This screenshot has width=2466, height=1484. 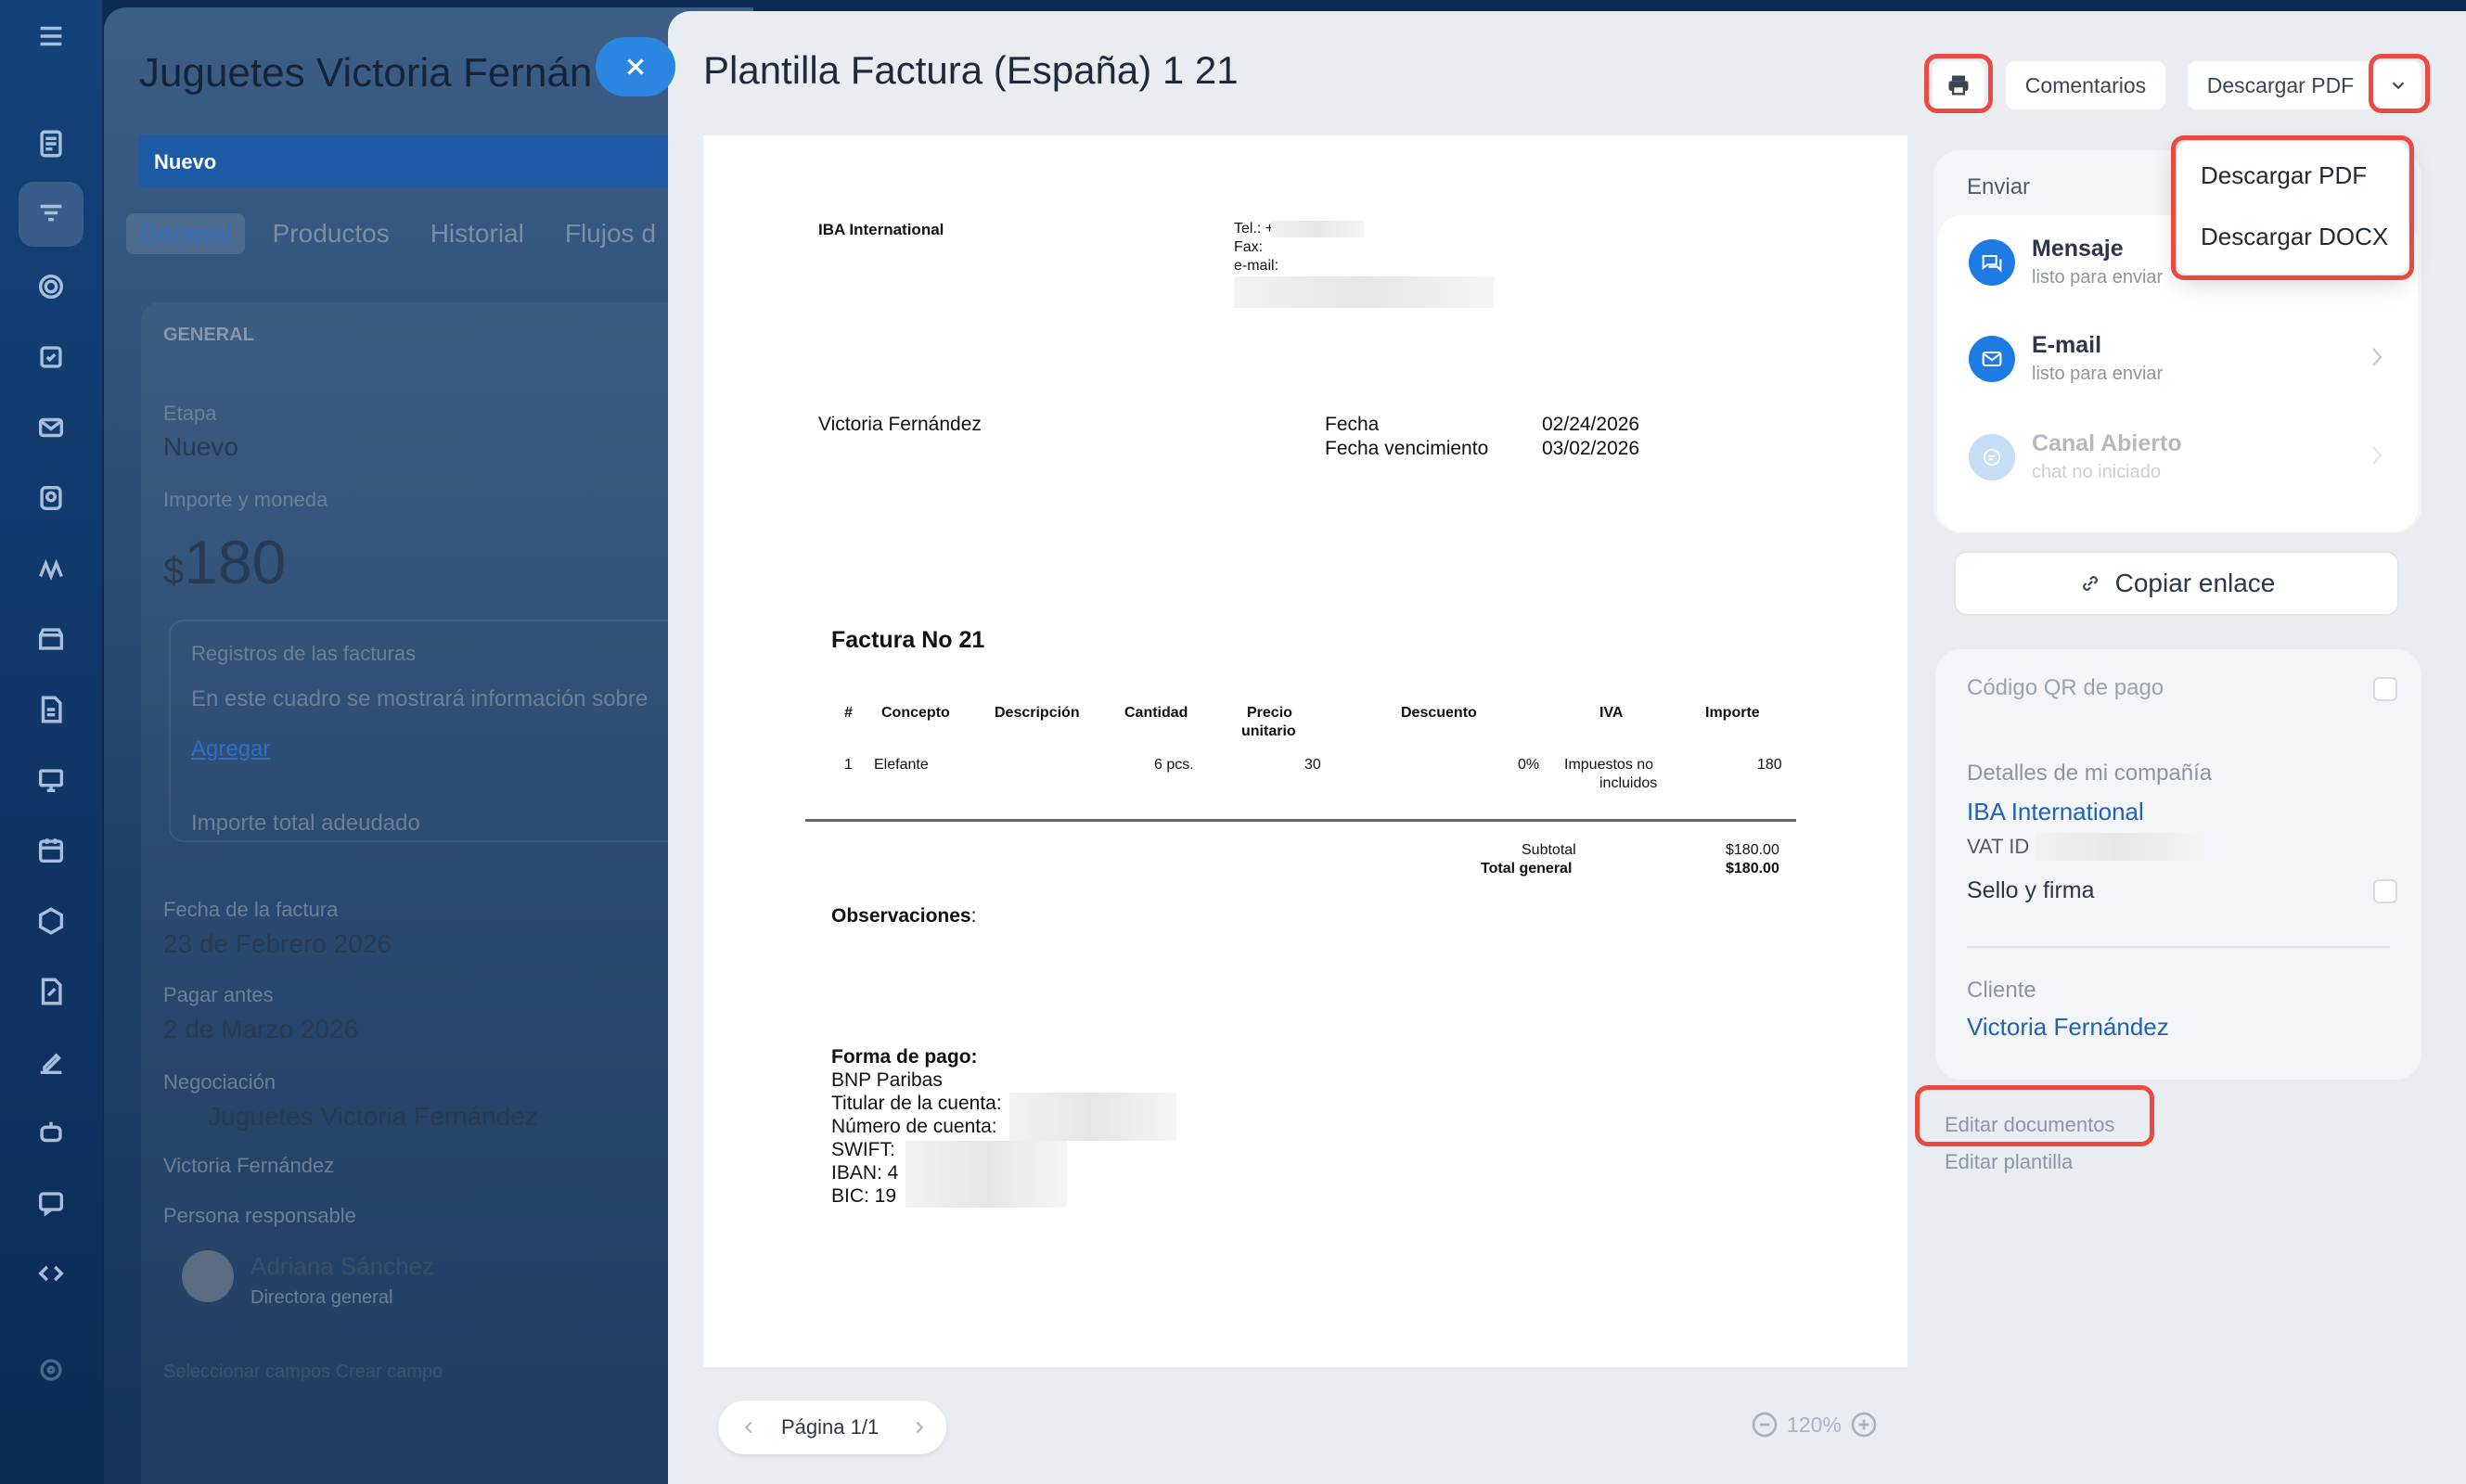 I want to click on hexagon-icon, so click(x=51, y=921).